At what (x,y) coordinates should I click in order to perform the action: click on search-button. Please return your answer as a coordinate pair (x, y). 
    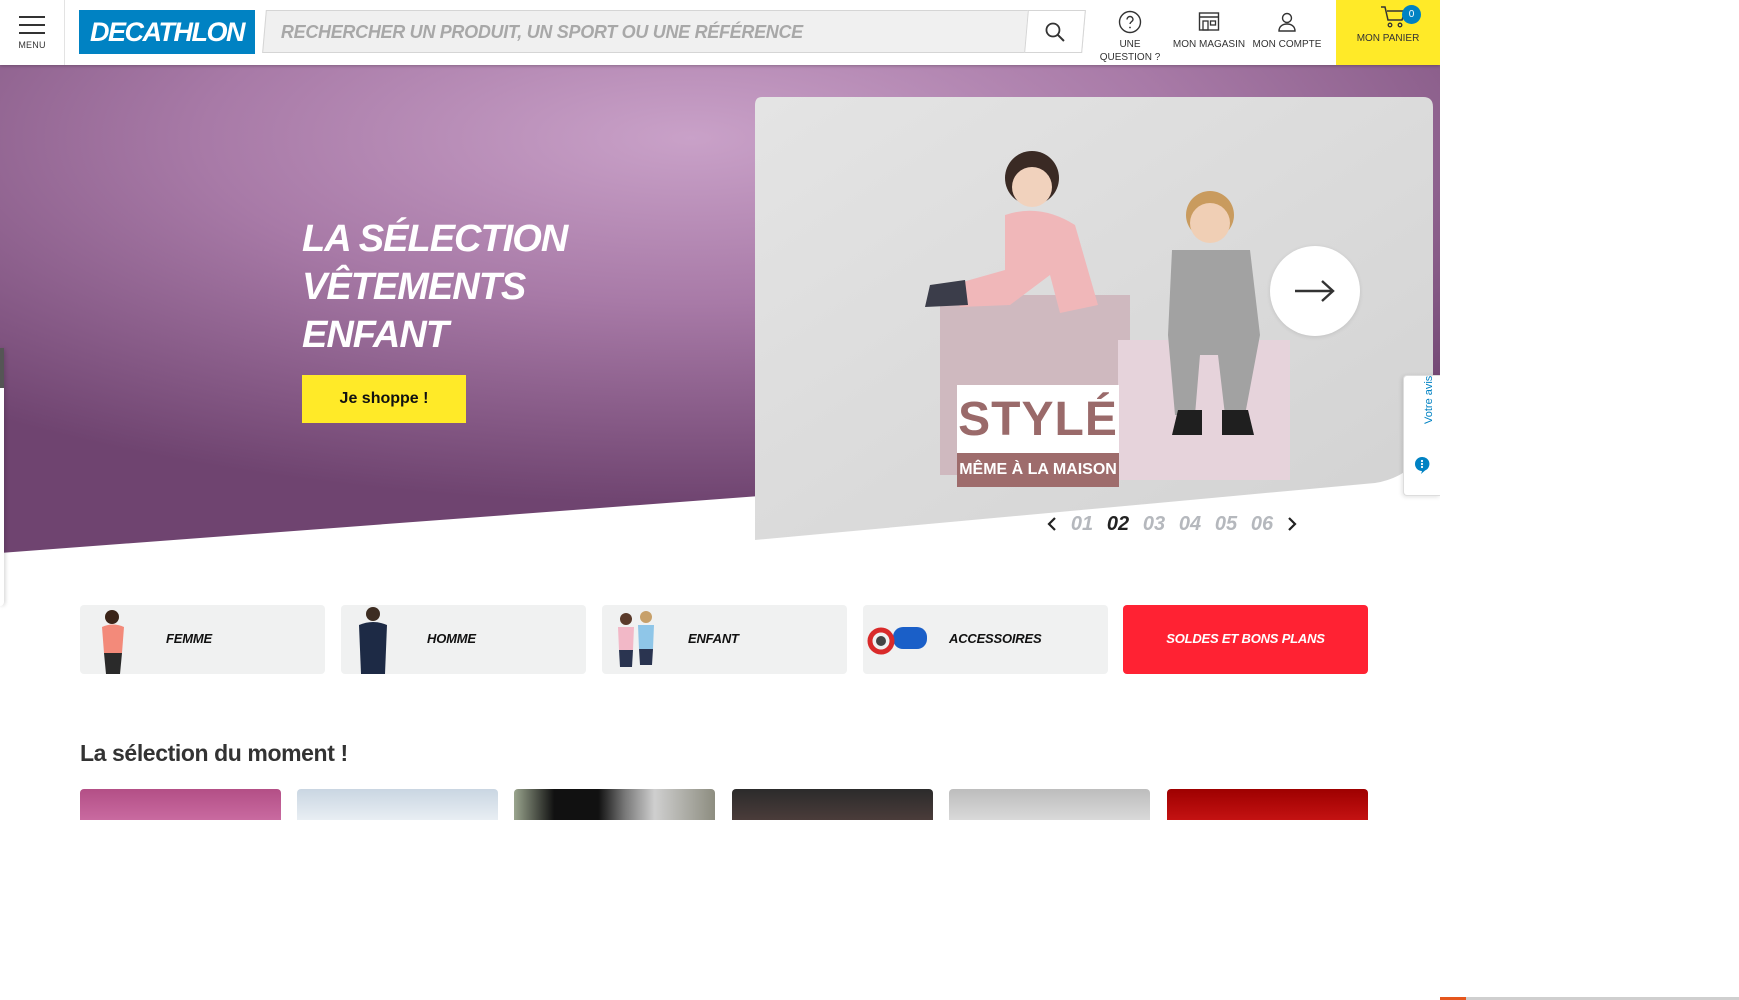
    Looking at the image, I should click on (1055, 31).